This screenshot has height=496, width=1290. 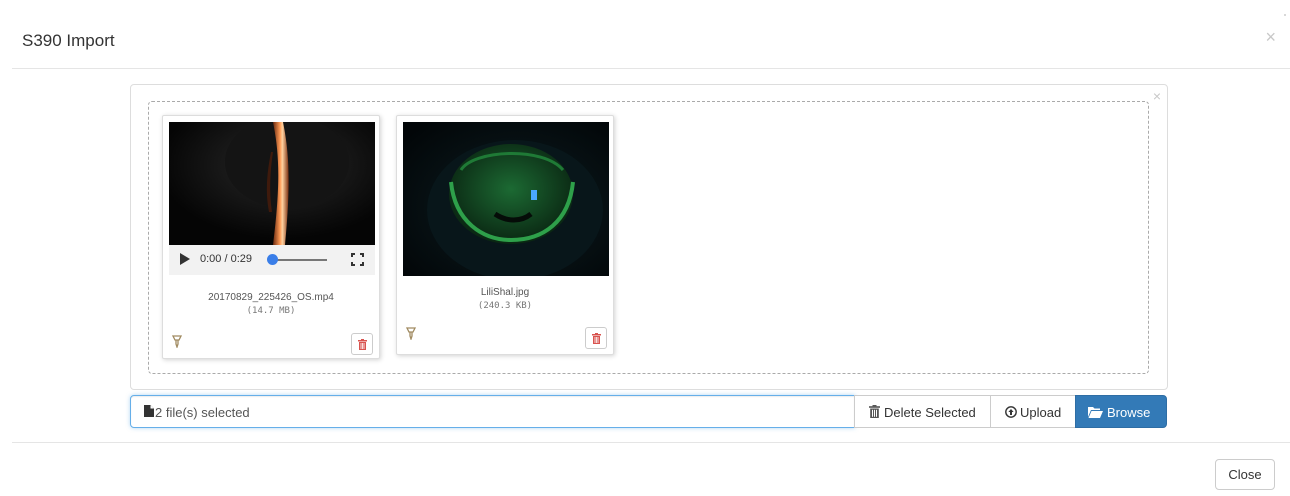 What do you see at coordinates (1270, 37) in the screenshot?
I see `modal-close-icon: ×` at bounding box center [1270, 37].